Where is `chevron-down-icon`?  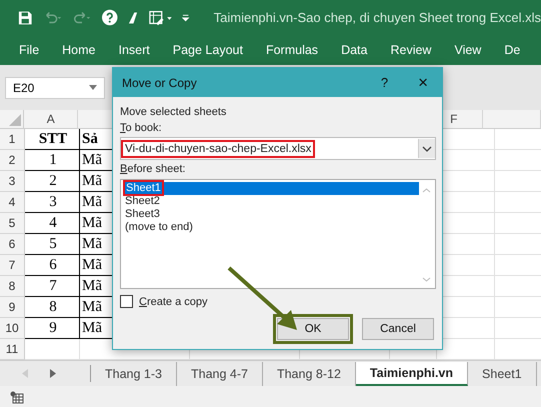 chevron-down-icon is located at coordinates (427, 149).